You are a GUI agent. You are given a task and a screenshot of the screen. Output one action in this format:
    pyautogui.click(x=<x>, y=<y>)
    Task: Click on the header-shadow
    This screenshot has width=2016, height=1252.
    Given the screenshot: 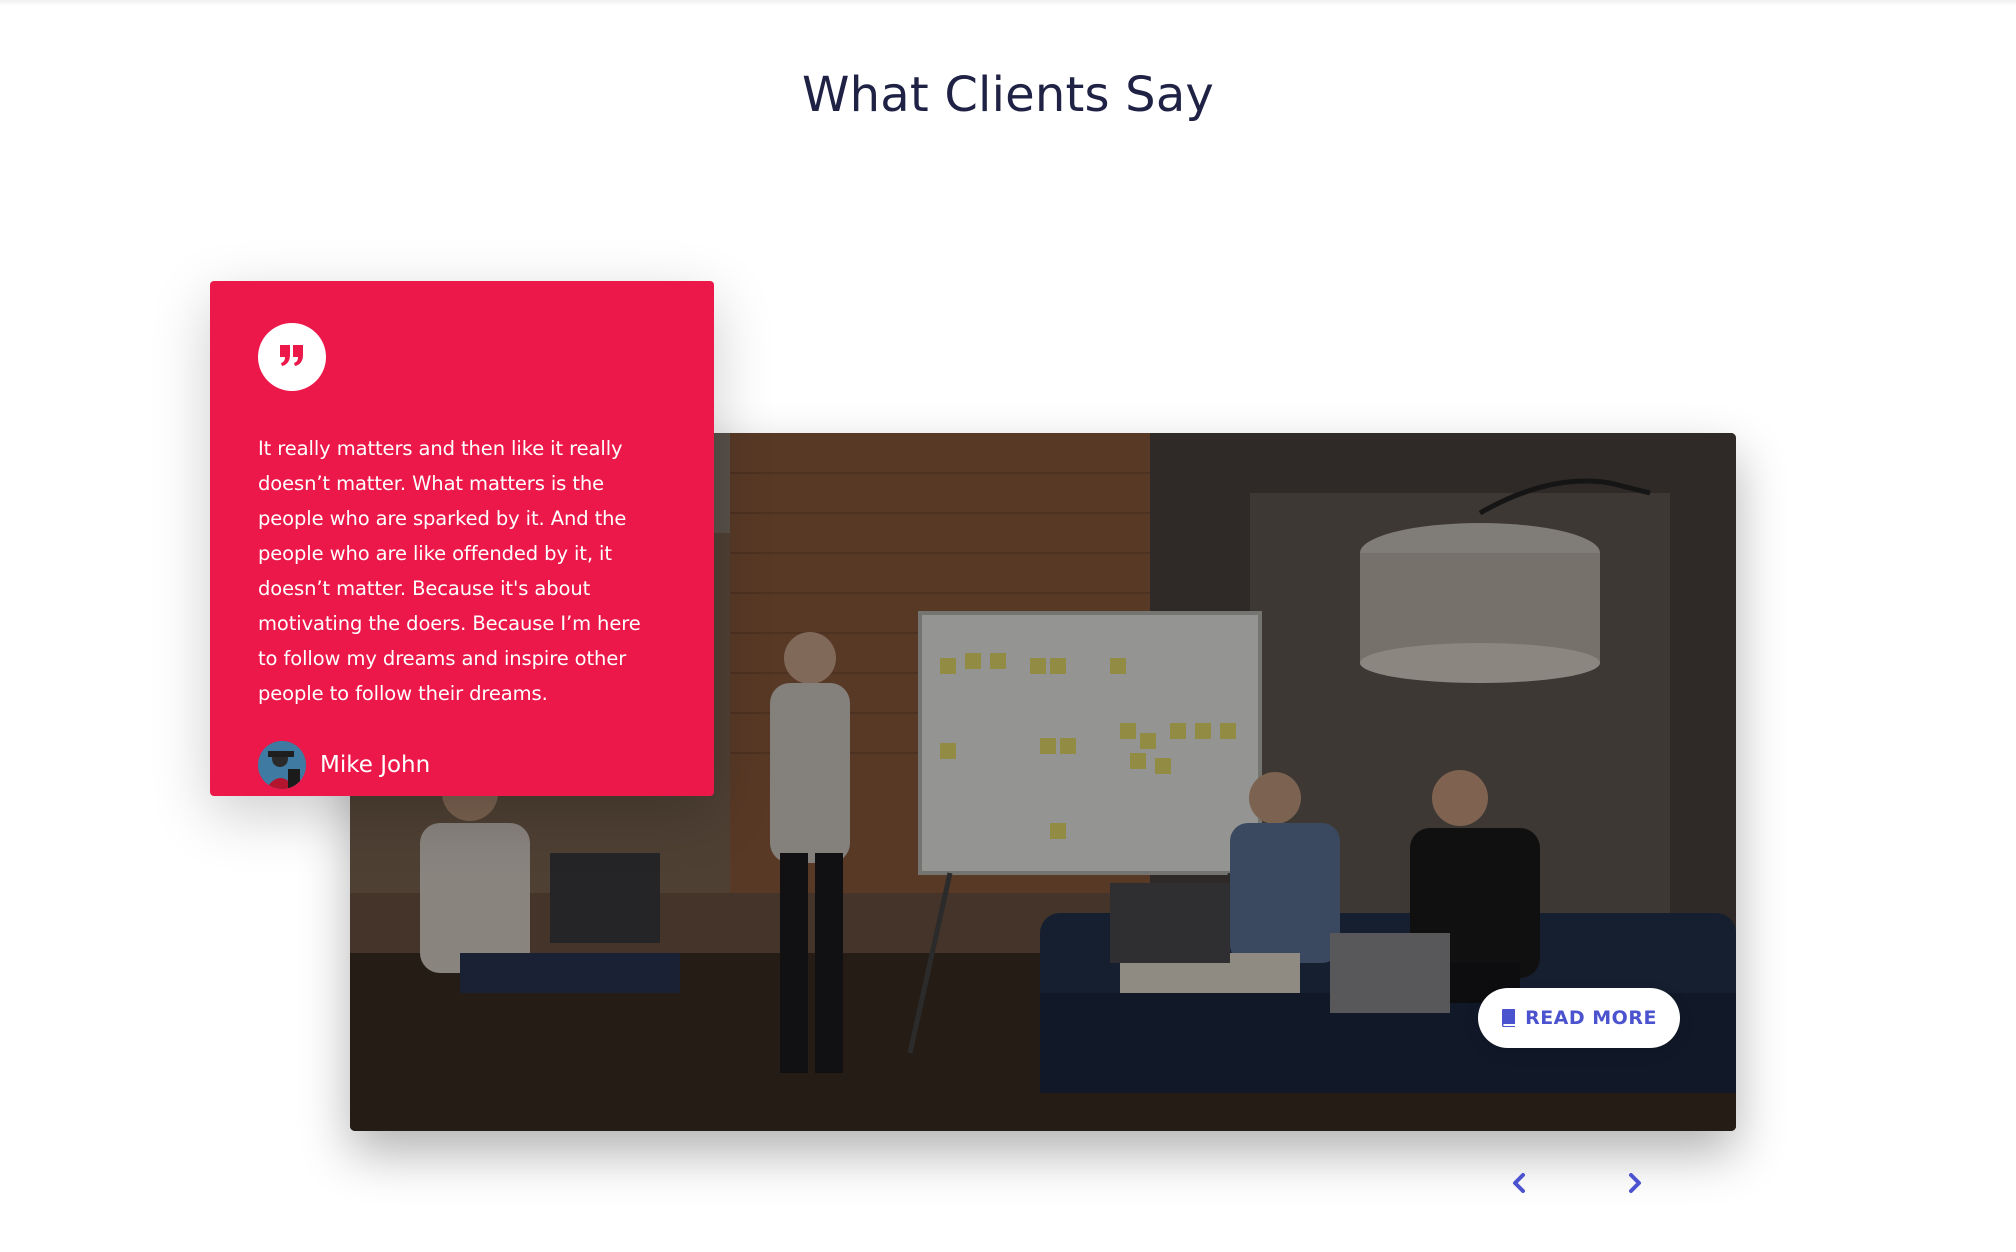 What is the action you would take?
    pyautogui.click(x=1008, y=3)
    